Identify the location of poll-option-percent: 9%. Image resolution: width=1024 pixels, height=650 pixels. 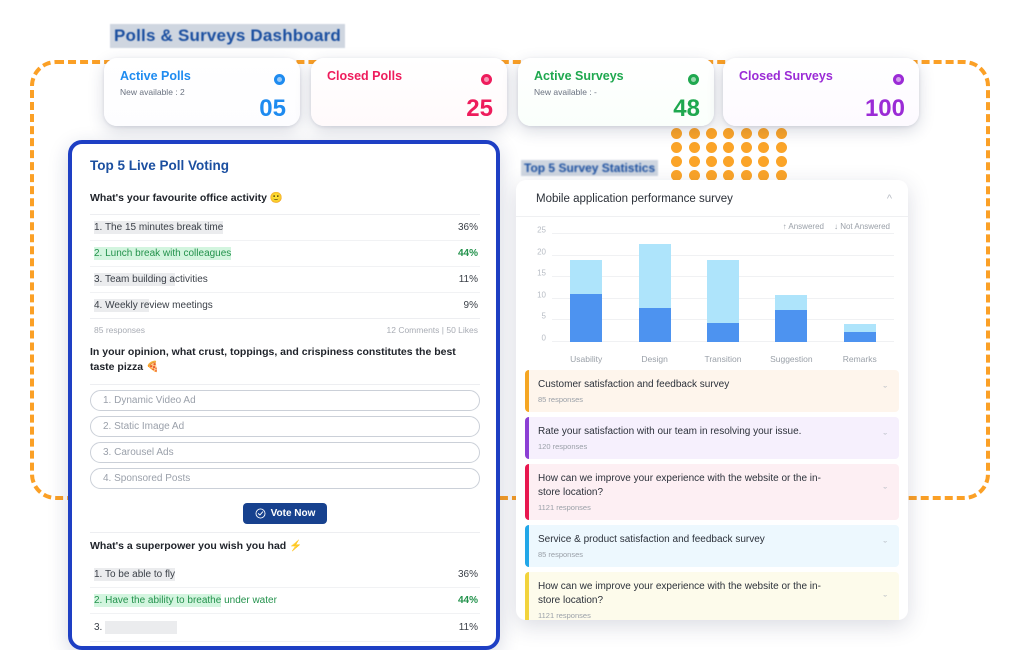
(470, 306).